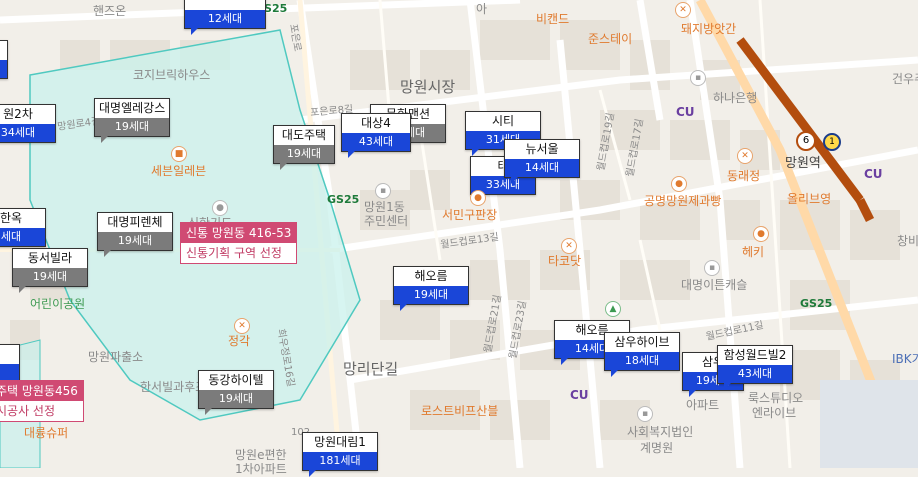 The height and width of the screenshot is (477, 918). Describe the element at coordinates (703, 405) in the screenshot. I see `place-apt: 아파트` at that location.